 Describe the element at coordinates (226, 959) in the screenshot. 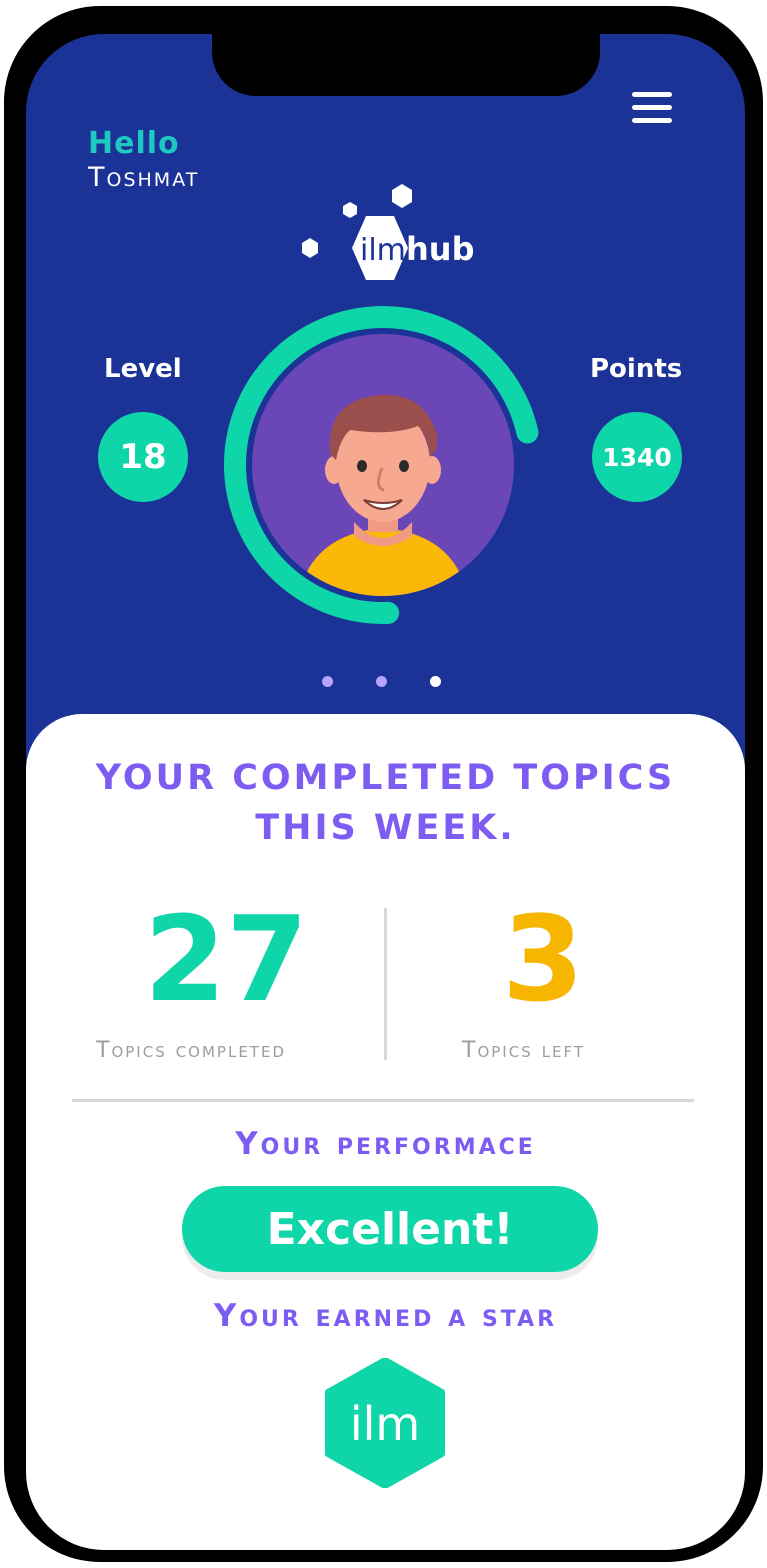

I see `completed-count: 27` at that location.